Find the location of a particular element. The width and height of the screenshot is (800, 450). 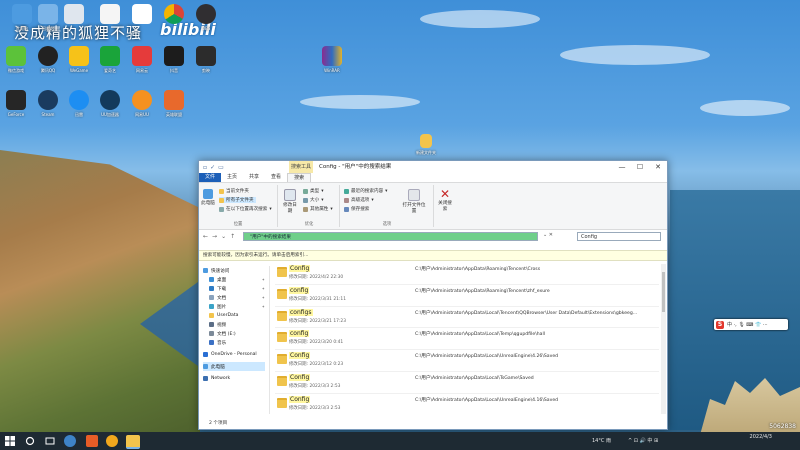

app-icon is located at coordinates (74, 14).